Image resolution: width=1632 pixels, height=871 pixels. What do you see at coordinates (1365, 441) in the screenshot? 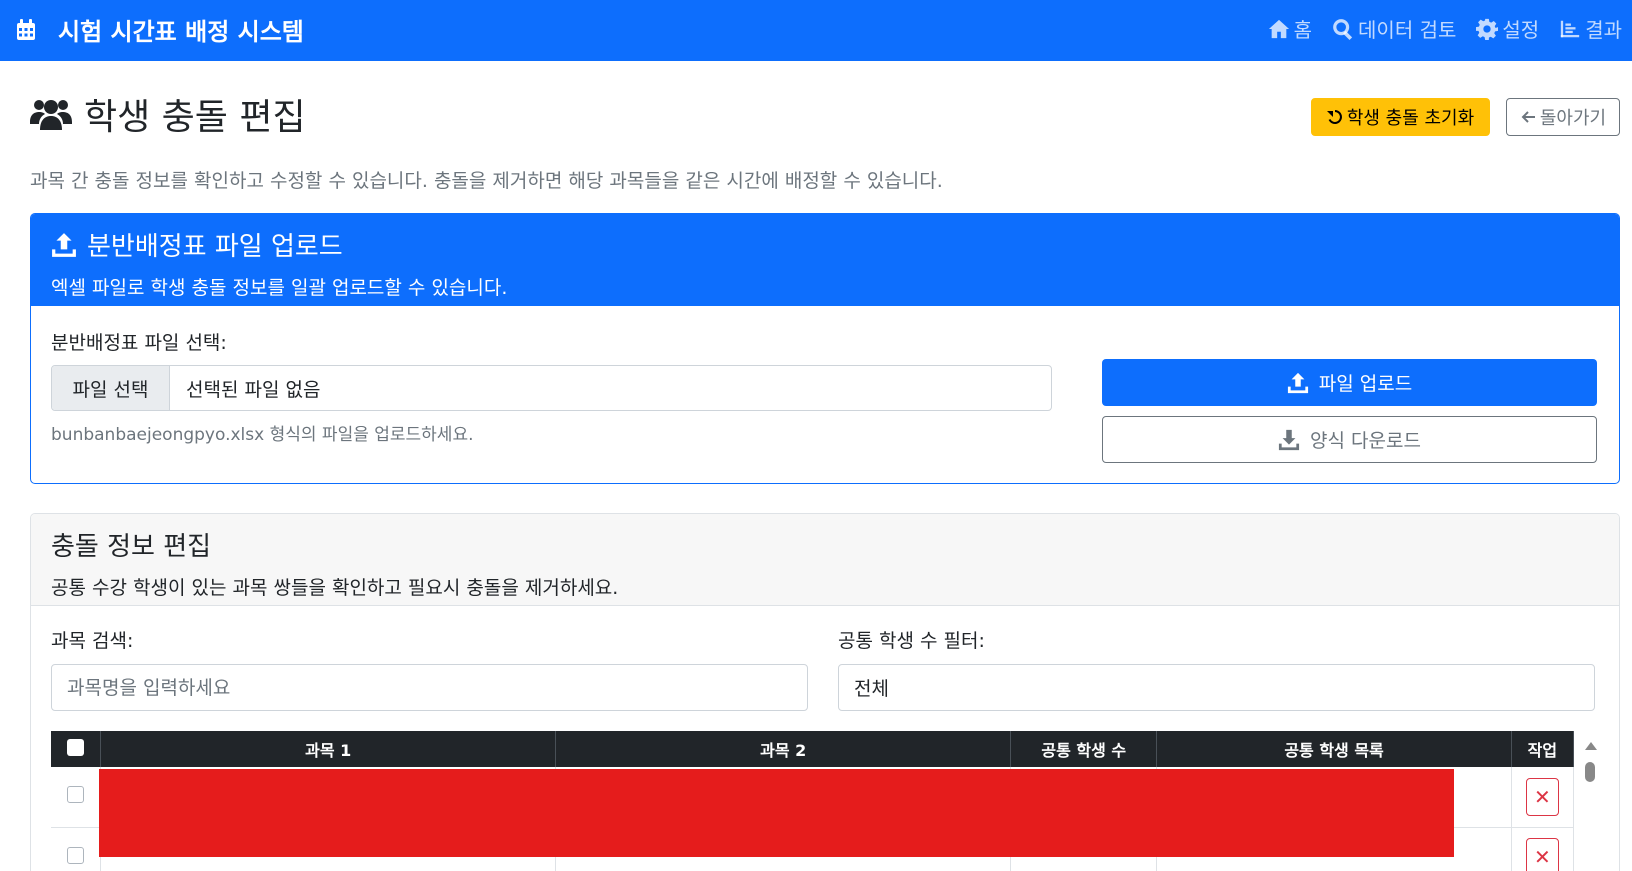
I see `template-download-label: 양식 다운로드` at bounding box center [1365, 441].